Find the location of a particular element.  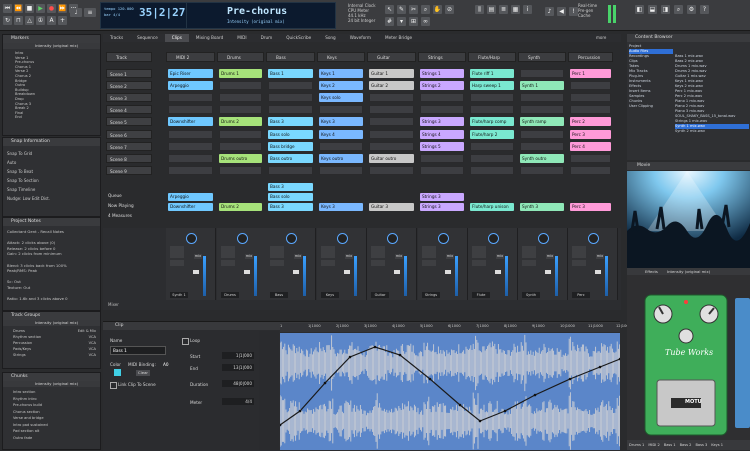

clip-cell: Strings 5 is located at coordinates (442, 146).